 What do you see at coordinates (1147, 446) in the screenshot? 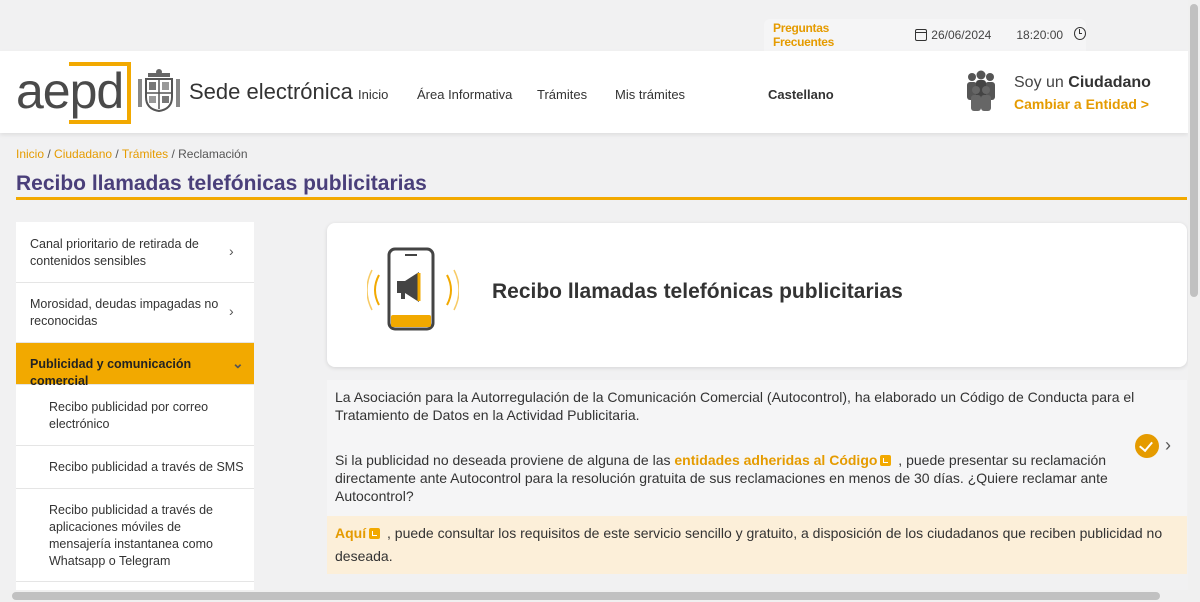
I see `check-icon` at bounding box center [1147, 446].